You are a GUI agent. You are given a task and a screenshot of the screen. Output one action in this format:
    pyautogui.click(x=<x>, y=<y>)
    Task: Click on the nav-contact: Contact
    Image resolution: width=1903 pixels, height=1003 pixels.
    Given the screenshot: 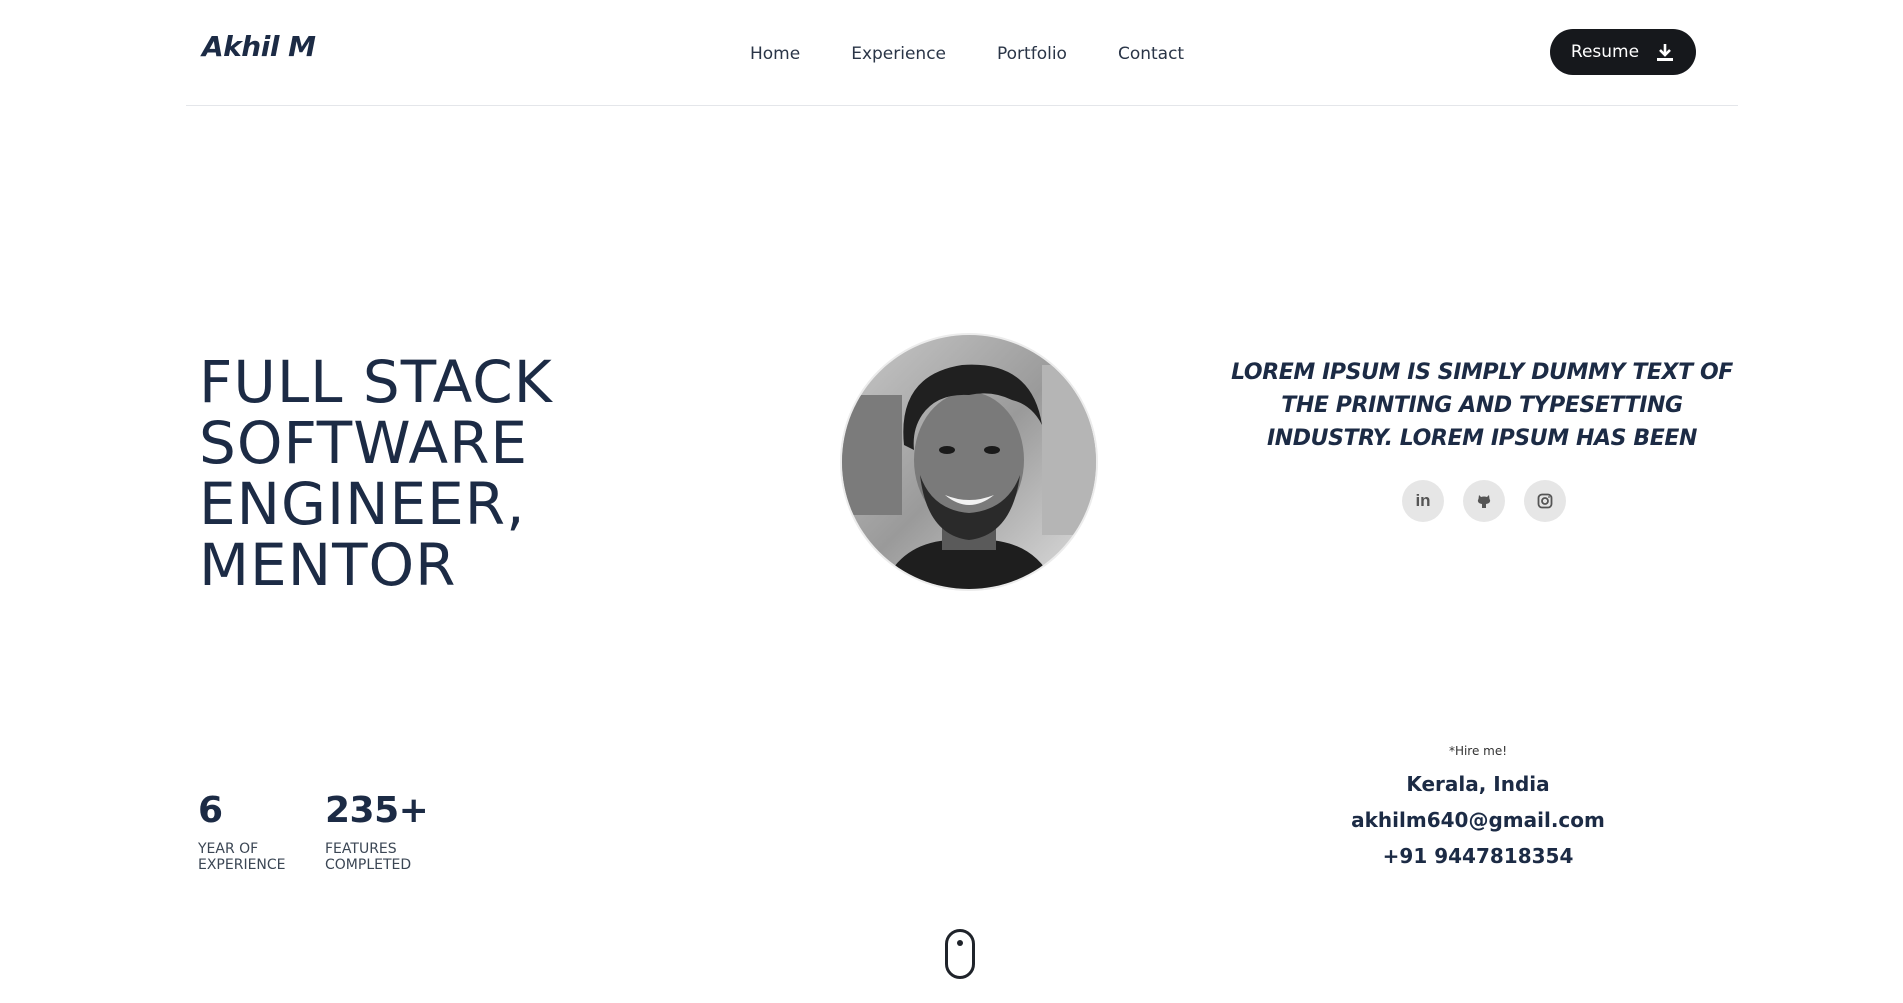 What is the action you would take?
    pyautogui.click(x=1151, y=54)
    